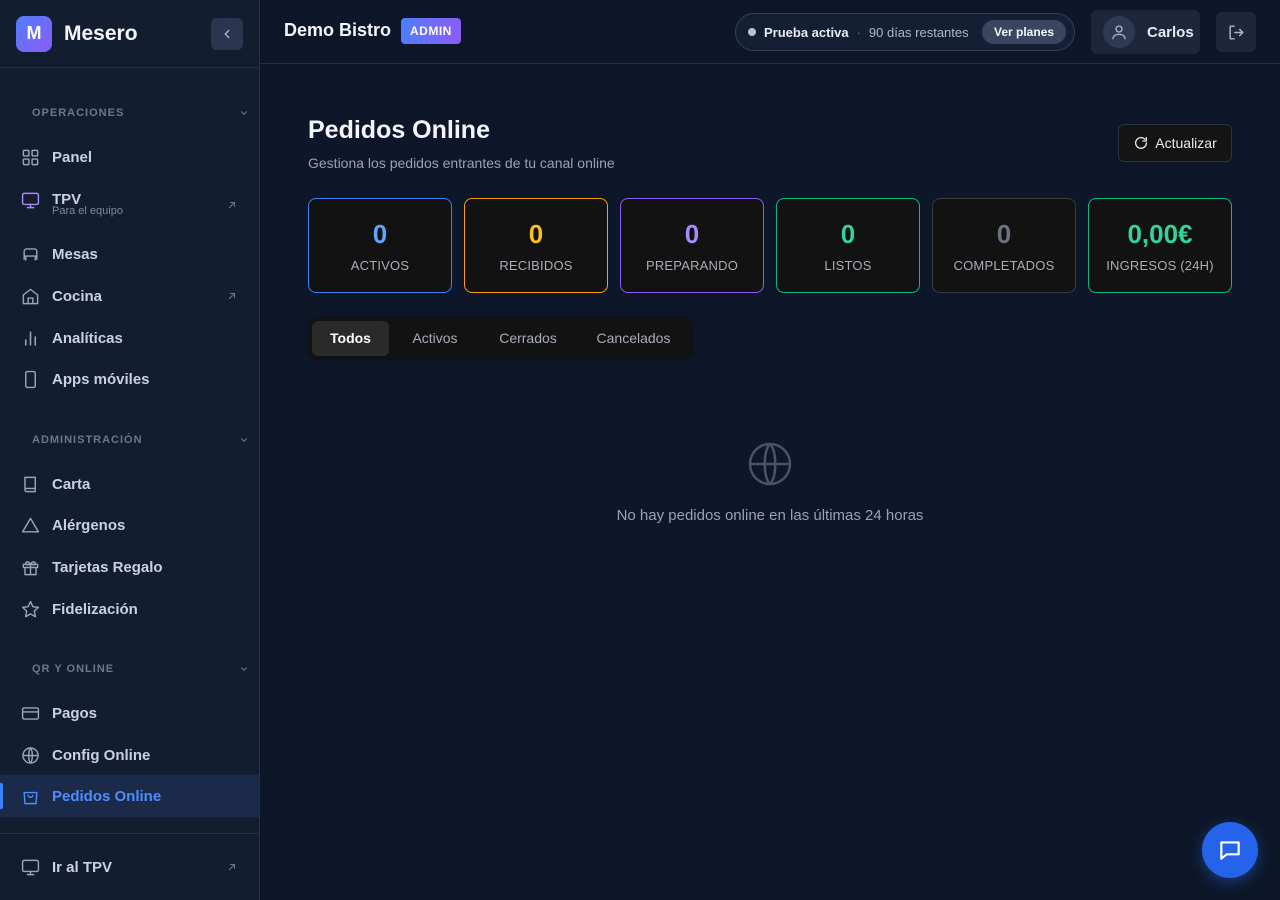 The width and height of the screenshot is (1280, 900). I want to click on sidebar-item-tpv: TPV Para el equipo, so click(129, 205).